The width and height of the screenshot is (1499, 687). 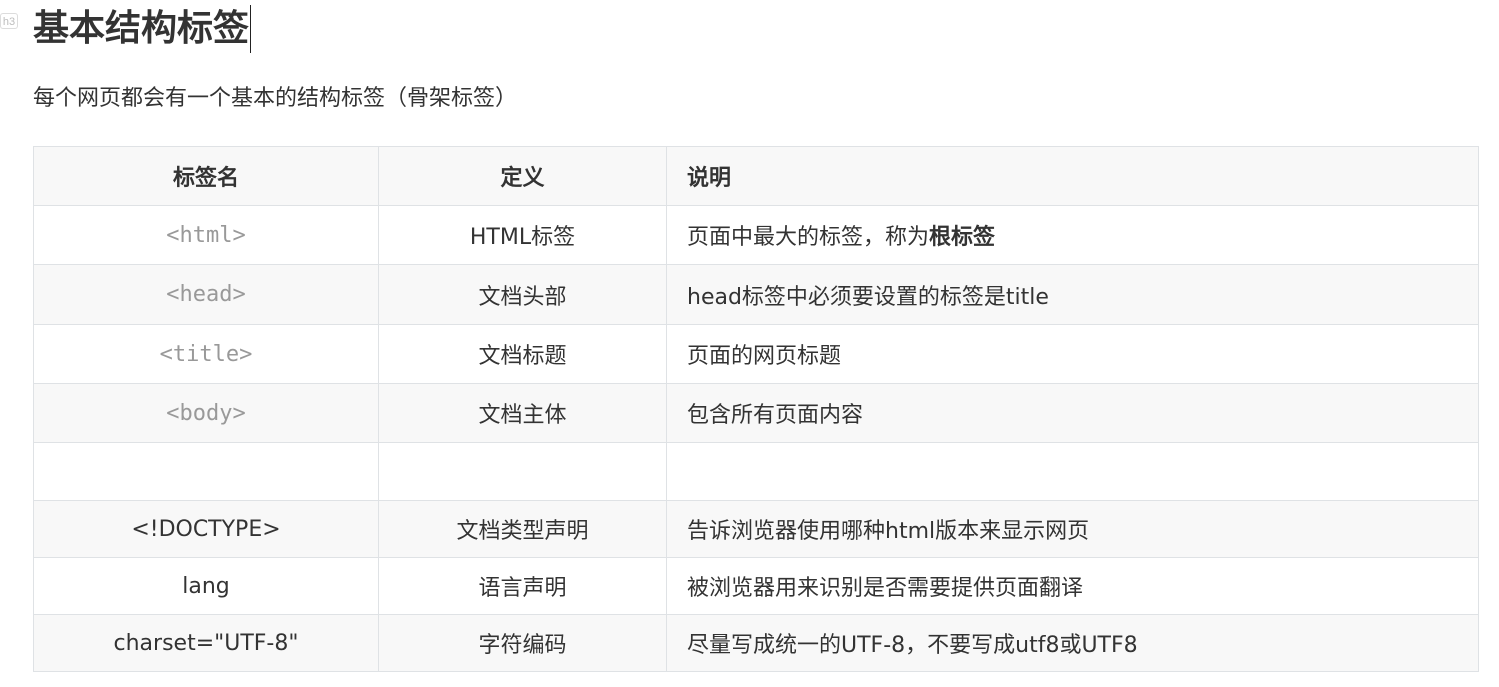 What do you see at coordinates (522, 354) in the screenshot?
I see `cell-definition: 文档标题` at bounding box center [522, 354].